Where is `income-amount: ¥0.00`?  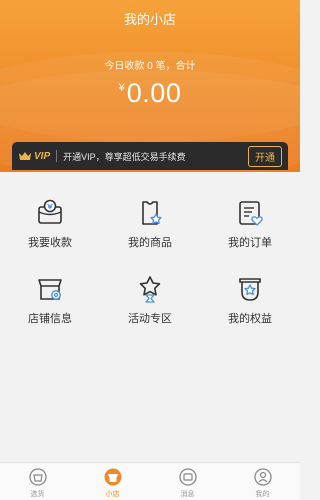 income-amount: ¥0.00 is located at coordinates (150, 93).